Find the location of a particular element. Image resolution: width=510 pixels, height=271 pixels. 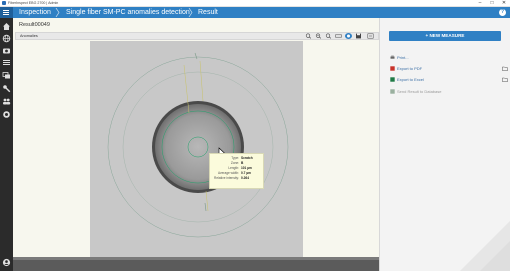

list-icon is located at coordinates (6, 62).